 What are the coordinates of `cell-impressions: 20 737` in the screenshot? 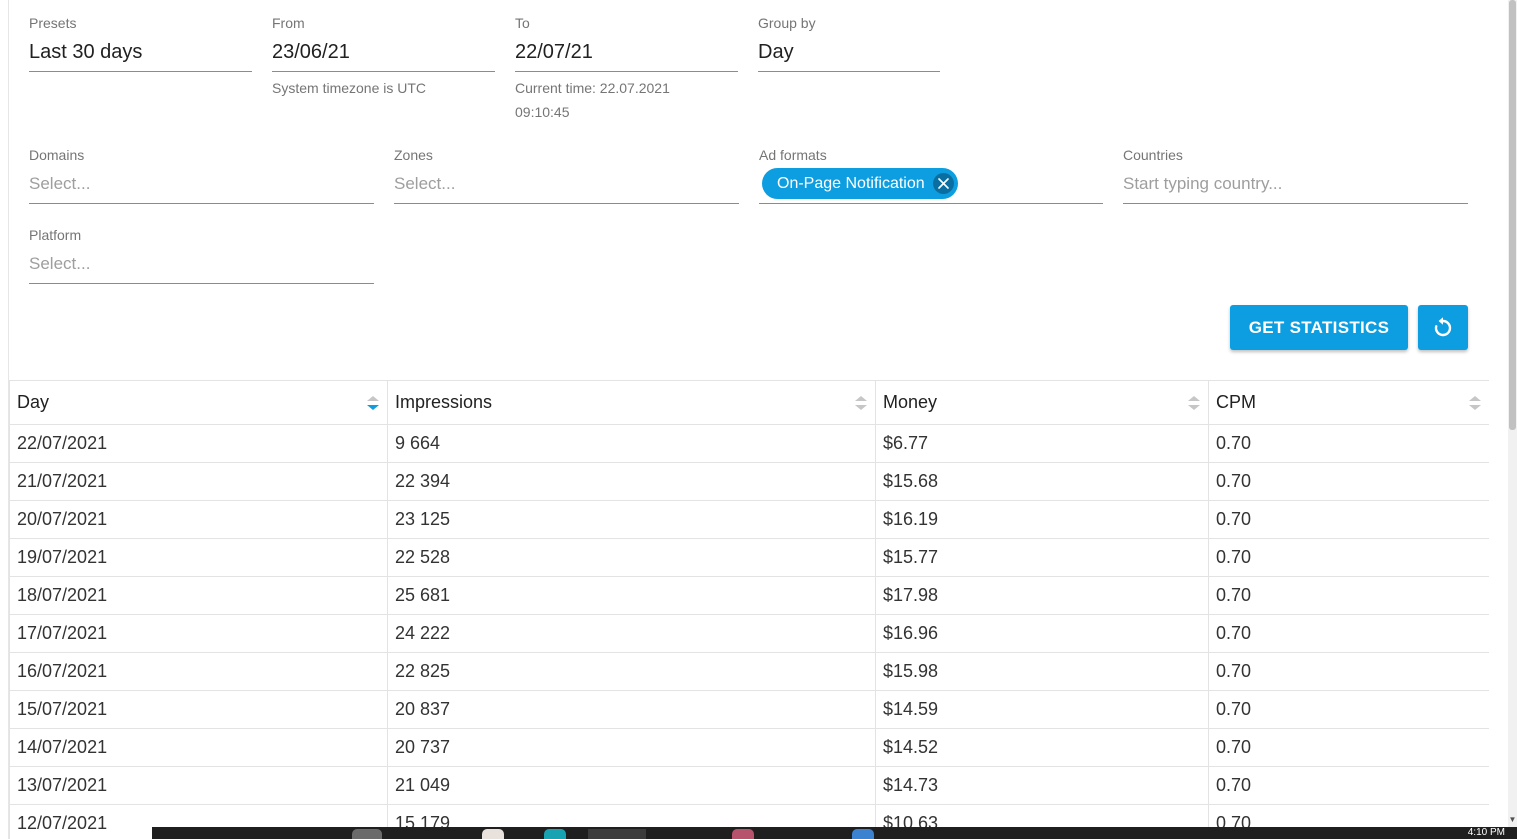 It's located at (631, 747).